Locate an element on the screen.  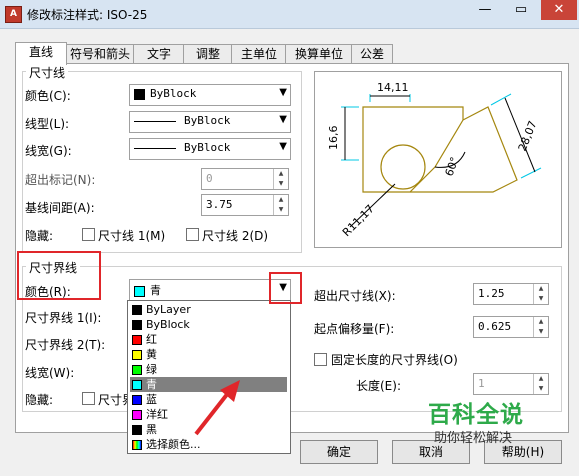
highlight-ext-color-label is located at coordinates (59, 275).